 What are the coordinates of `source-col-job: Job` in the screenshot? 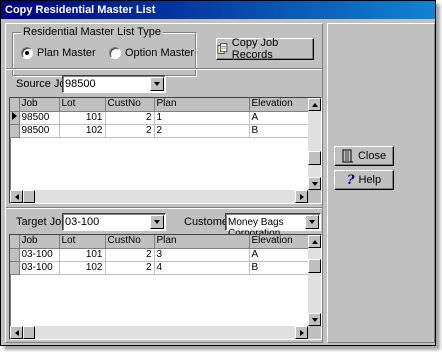 It's located at (39, 105).